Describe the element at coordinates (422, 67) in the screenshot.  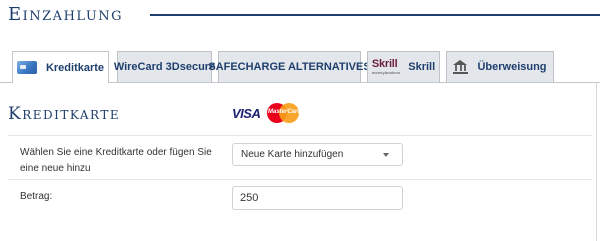
I see `tab-label: Skrill` at that location.